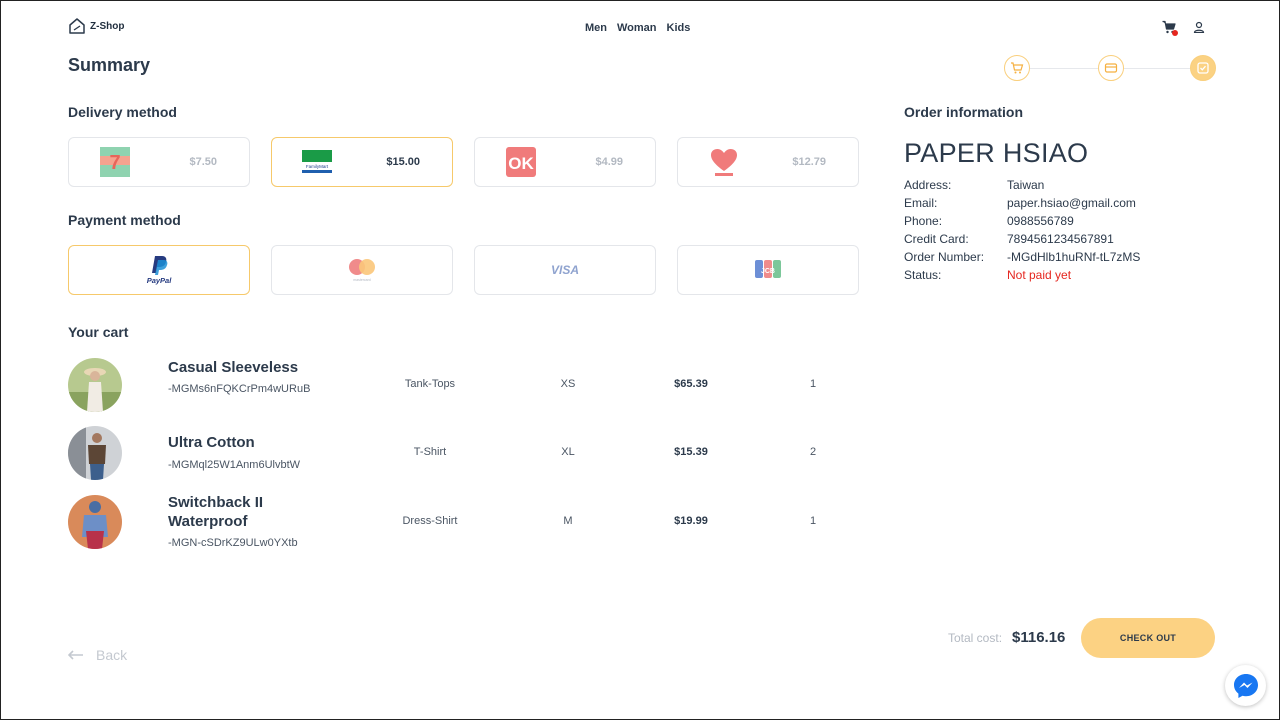 This screenshot has height=720, width=1280. I want to click on info-label: Order Number:, so click(944, 257).